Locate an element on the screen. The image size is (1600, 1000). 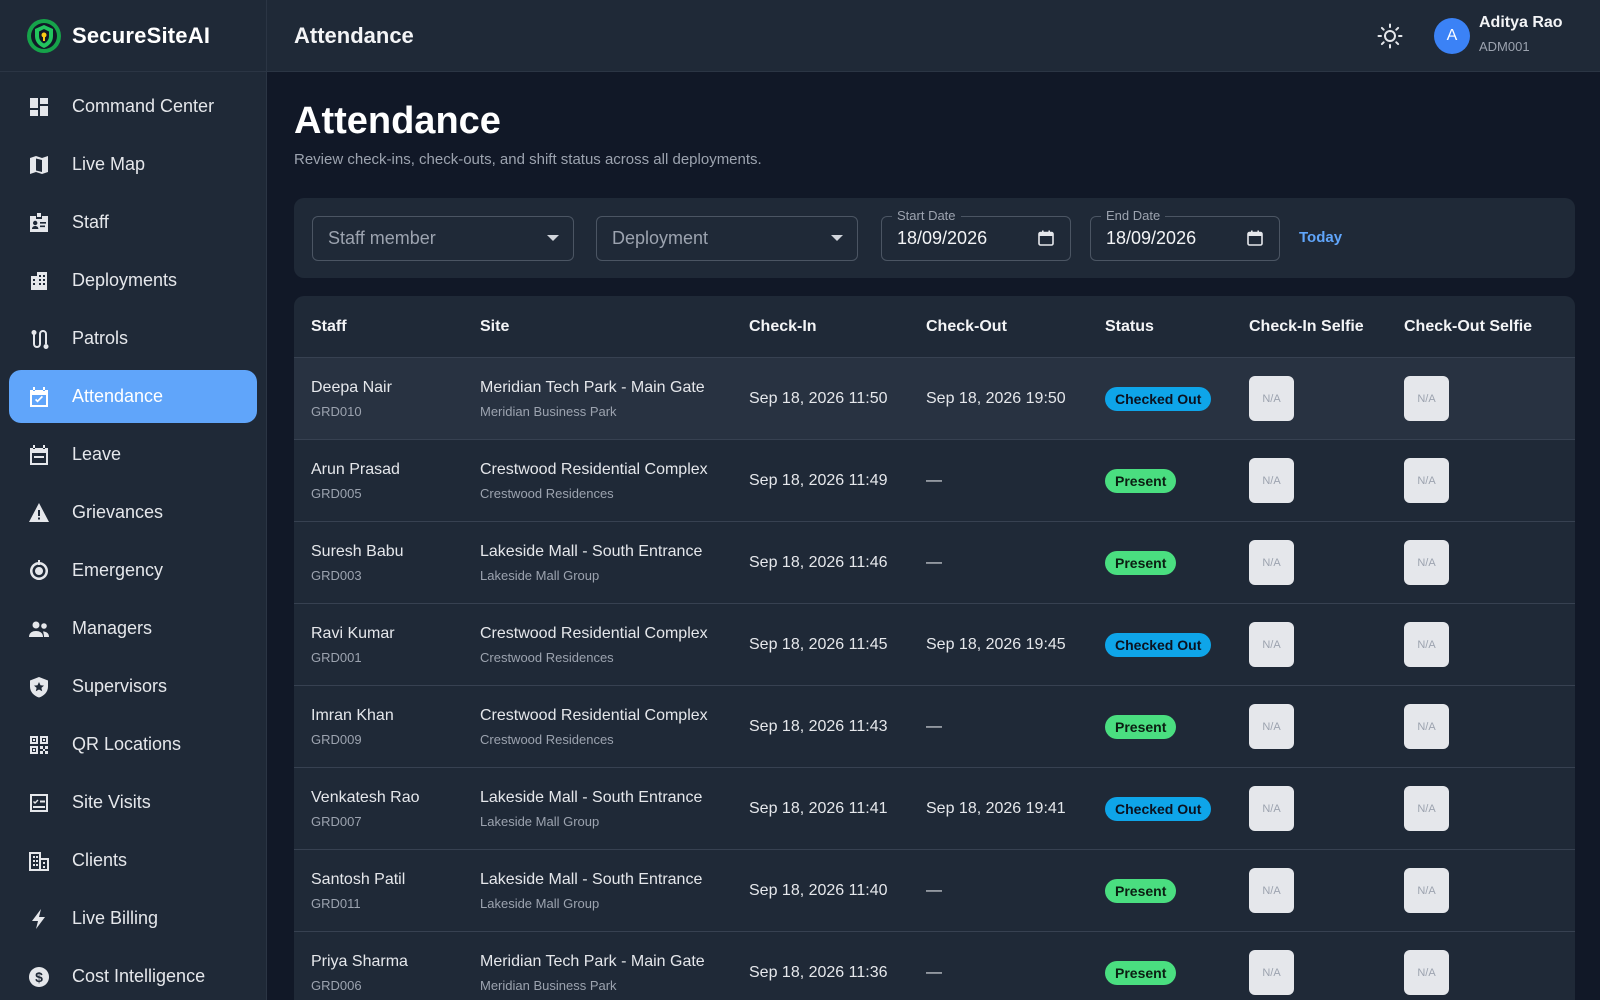
header-check-out-selfie: Check-Out Selfie is located at coordinates (1468, 327).